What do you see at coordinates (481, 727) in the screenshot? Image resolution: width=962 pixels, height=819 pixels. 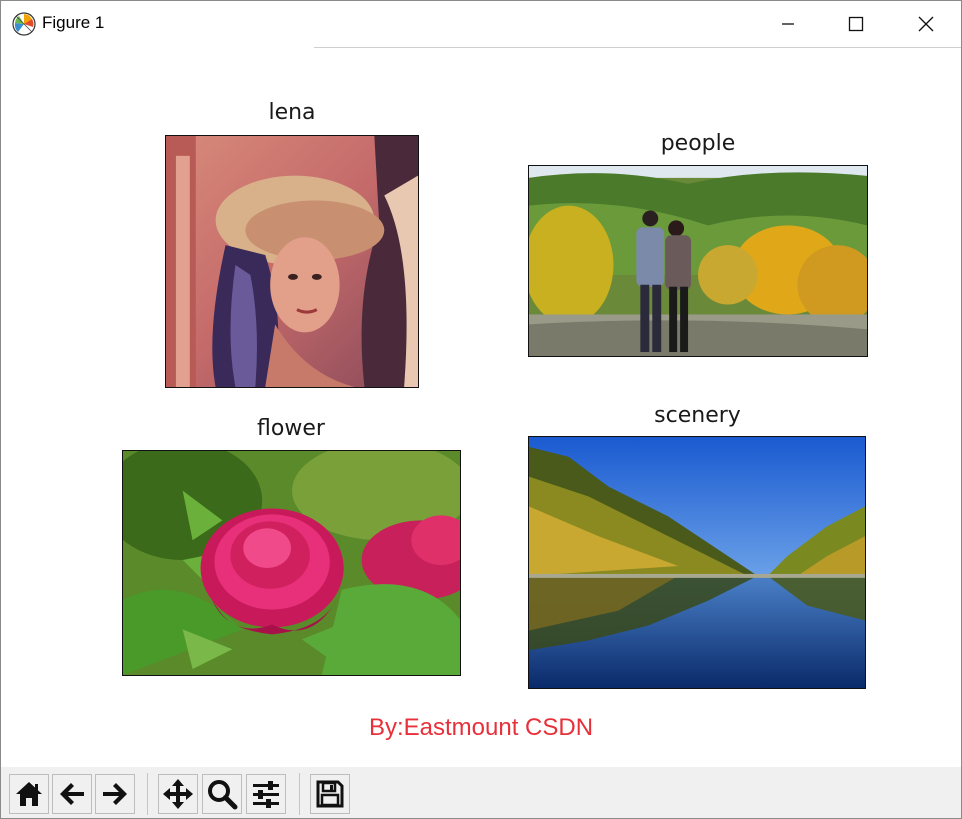 I see `credit-text: By:Eastmount CSDN` at bounding box center [481, 727].